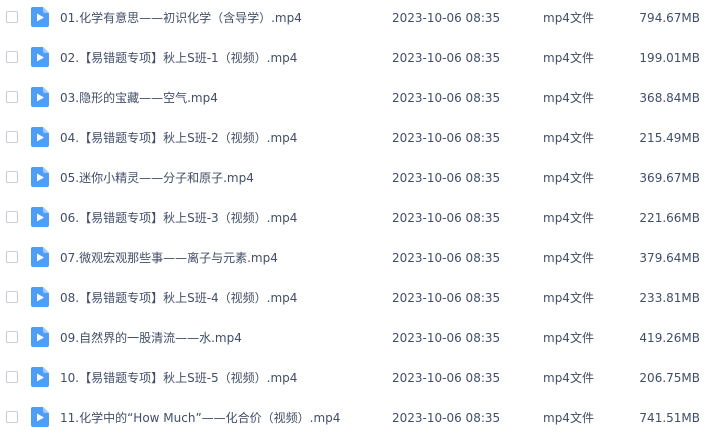 The height and width of the screenshot is (440, 719). What do you see at coordinates (669, 378) in the screenshot?
I see `file-size: 206.75MB` at bounding box center [669, 378].